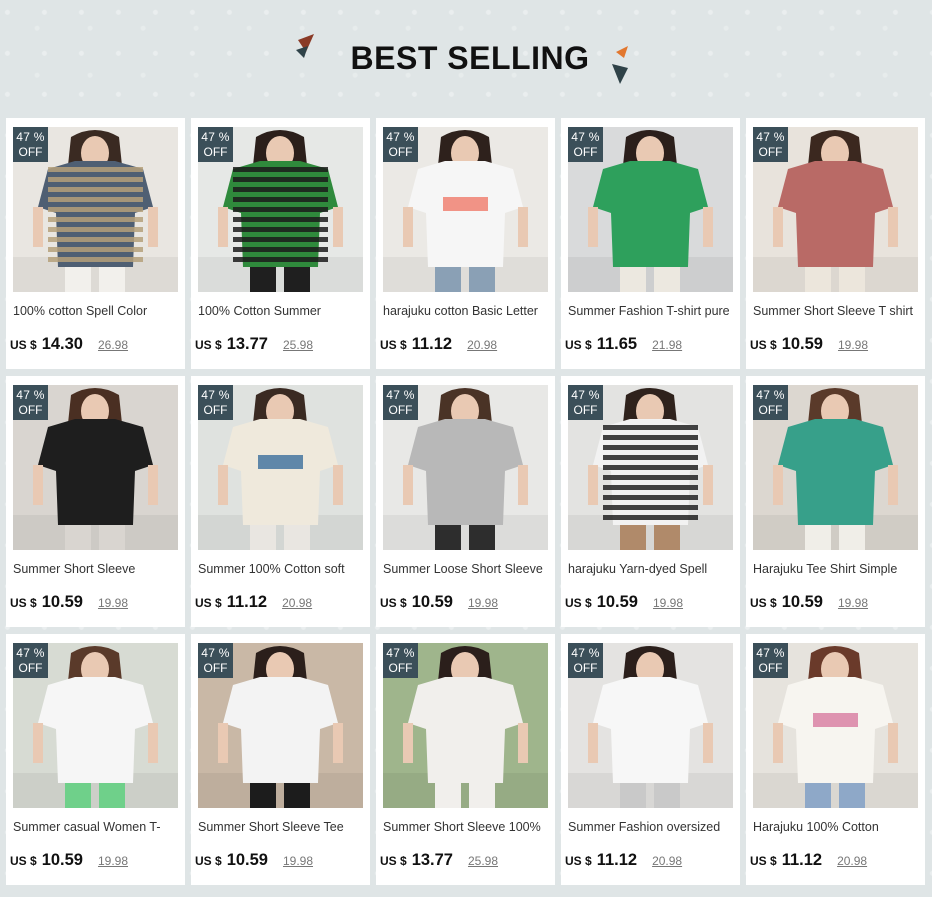  What do you see at coordinates (466, 56) in the screenshot?
I see `section-header: BEST SELLING` at bounding box center [466, 56].